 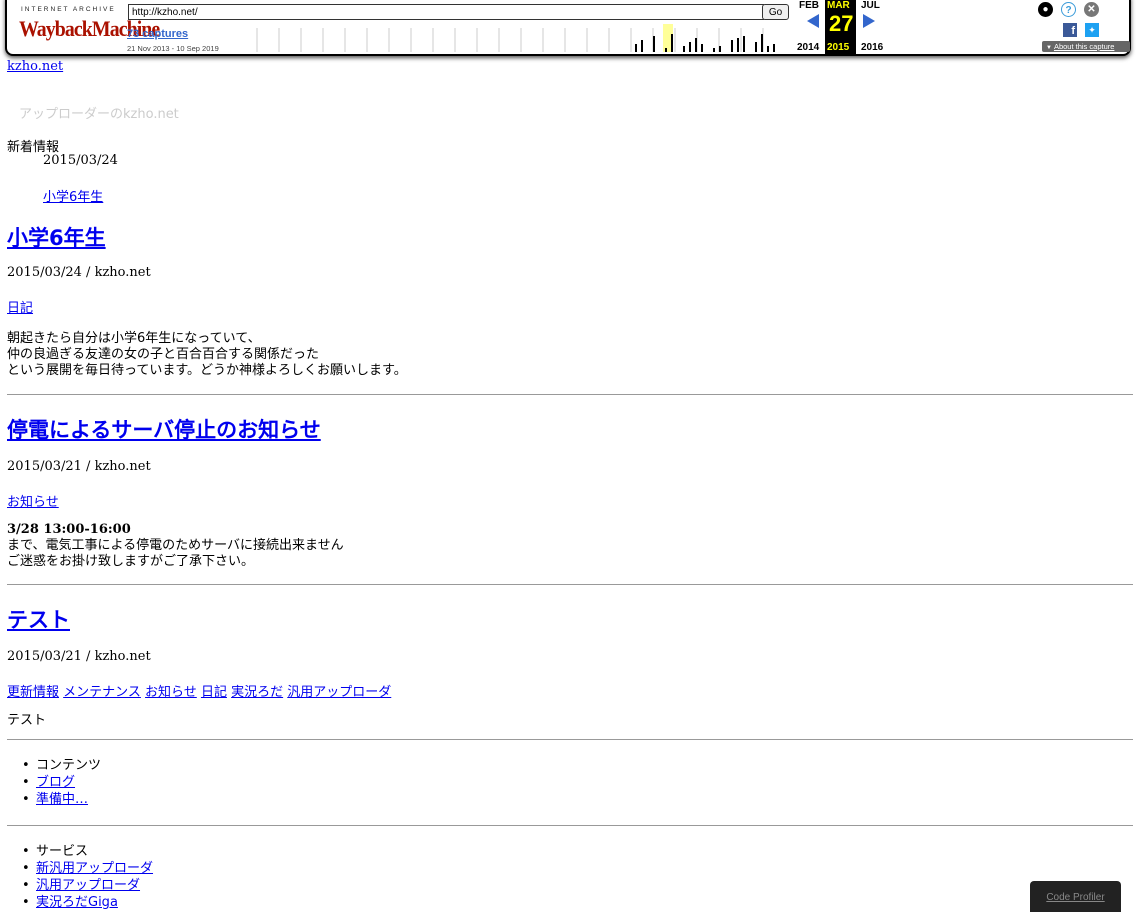 What do you see at coordinates (73, 195) in the screenshot?
I see `news-item-link: 小学6年生` at bounding box center [73, 195].